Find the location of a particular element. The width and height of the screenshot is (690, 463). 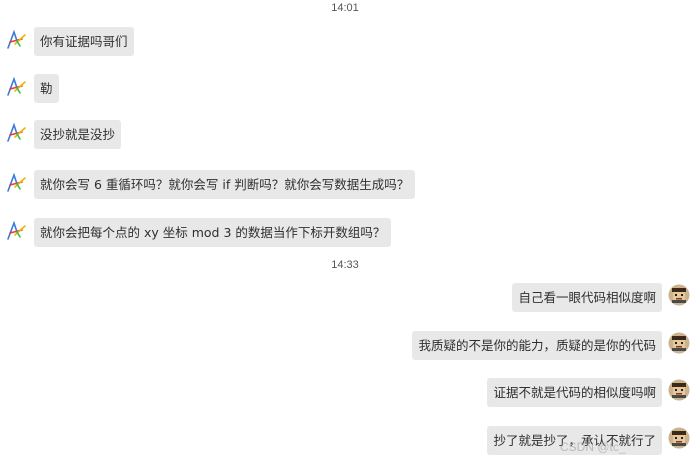

message-bubble: 你有证据吗哥们 is located at coordinates (84, 41).